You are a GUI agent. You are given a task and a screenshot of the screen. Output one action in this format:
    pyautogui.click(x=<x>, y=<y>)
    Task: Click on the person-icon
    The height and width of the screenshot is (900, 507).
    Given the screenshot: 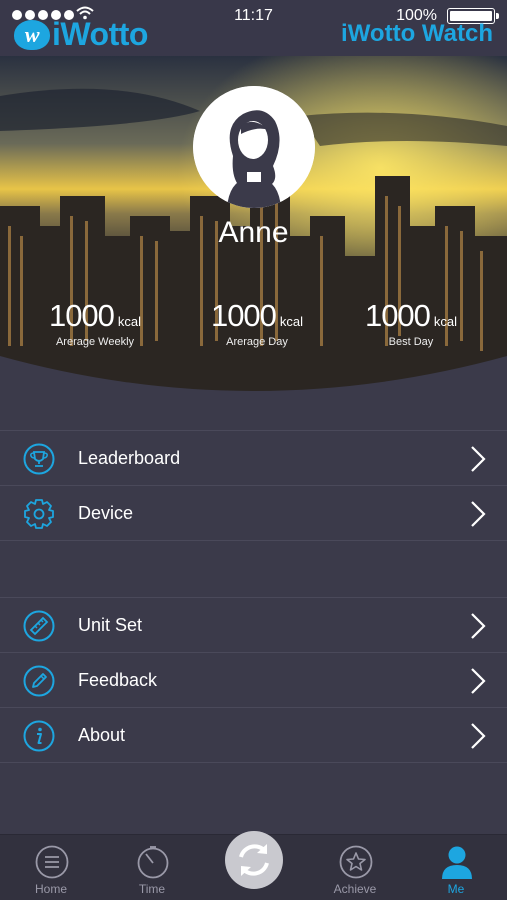 What is the action you would take?
    pyautogui.click(x=457, y=862)
    